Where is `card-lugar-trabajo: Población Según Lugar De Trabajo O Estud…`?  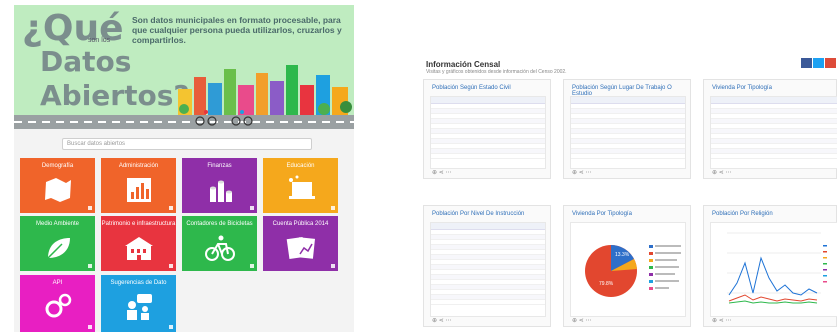 card-lugar-trabajo: Población Según Lugar De Trabajo O Estud… is located at coordinates (627, 129).